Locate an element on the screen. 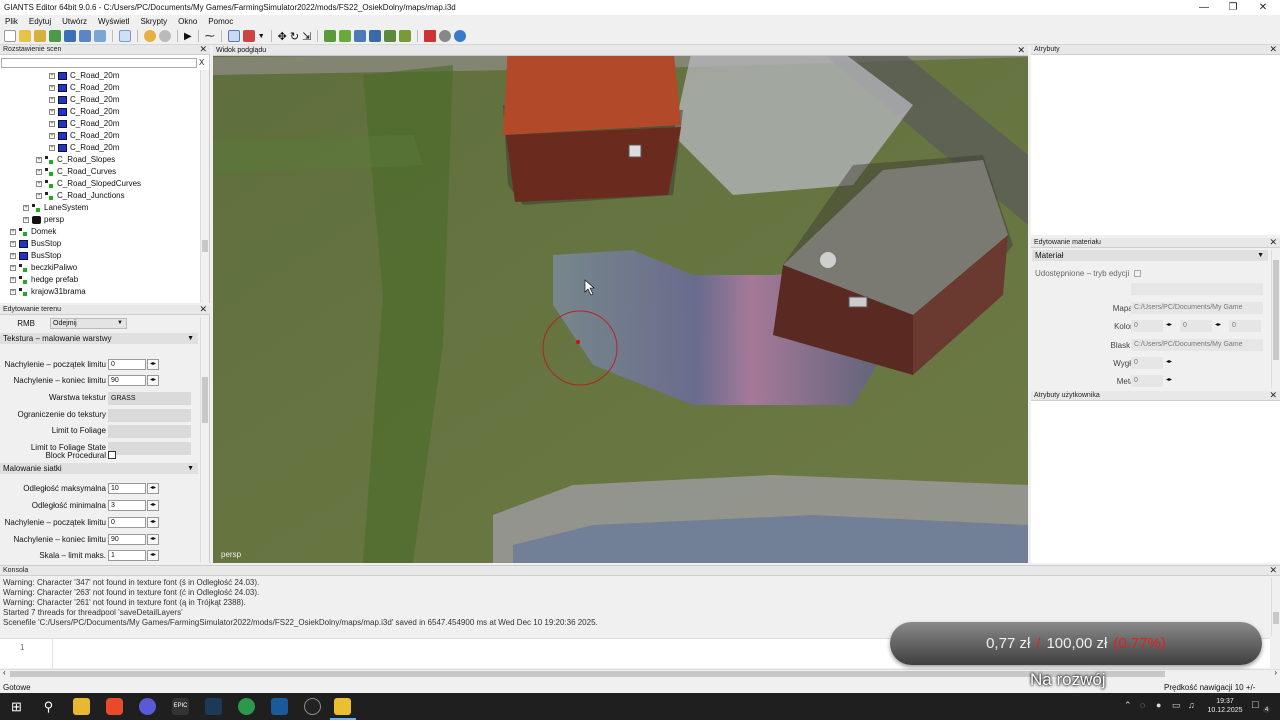 The image size is (1280, 720). decal-paint-icon is located at coordinates (405, 36).